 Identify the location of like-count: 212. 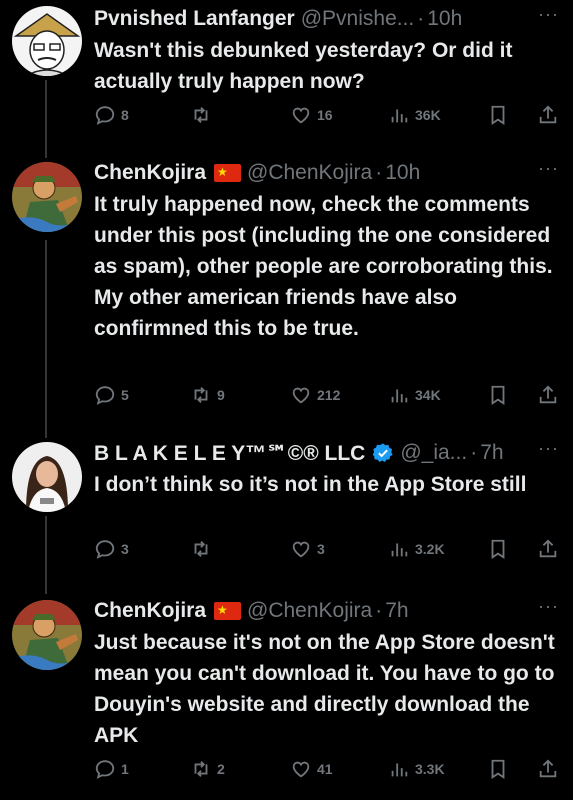
(329, 395).